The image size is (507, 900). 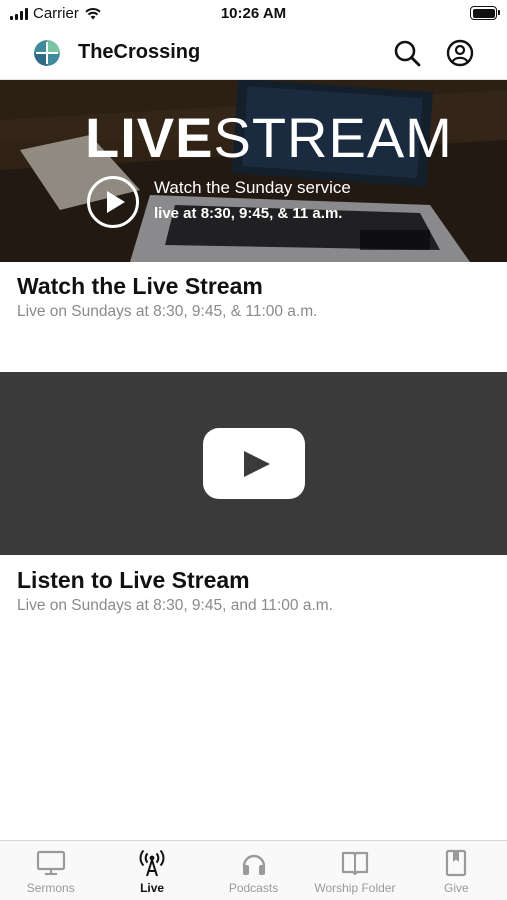 I want to click on status-bar: Carrier 10:26 AM, so click(x=253, y=14).